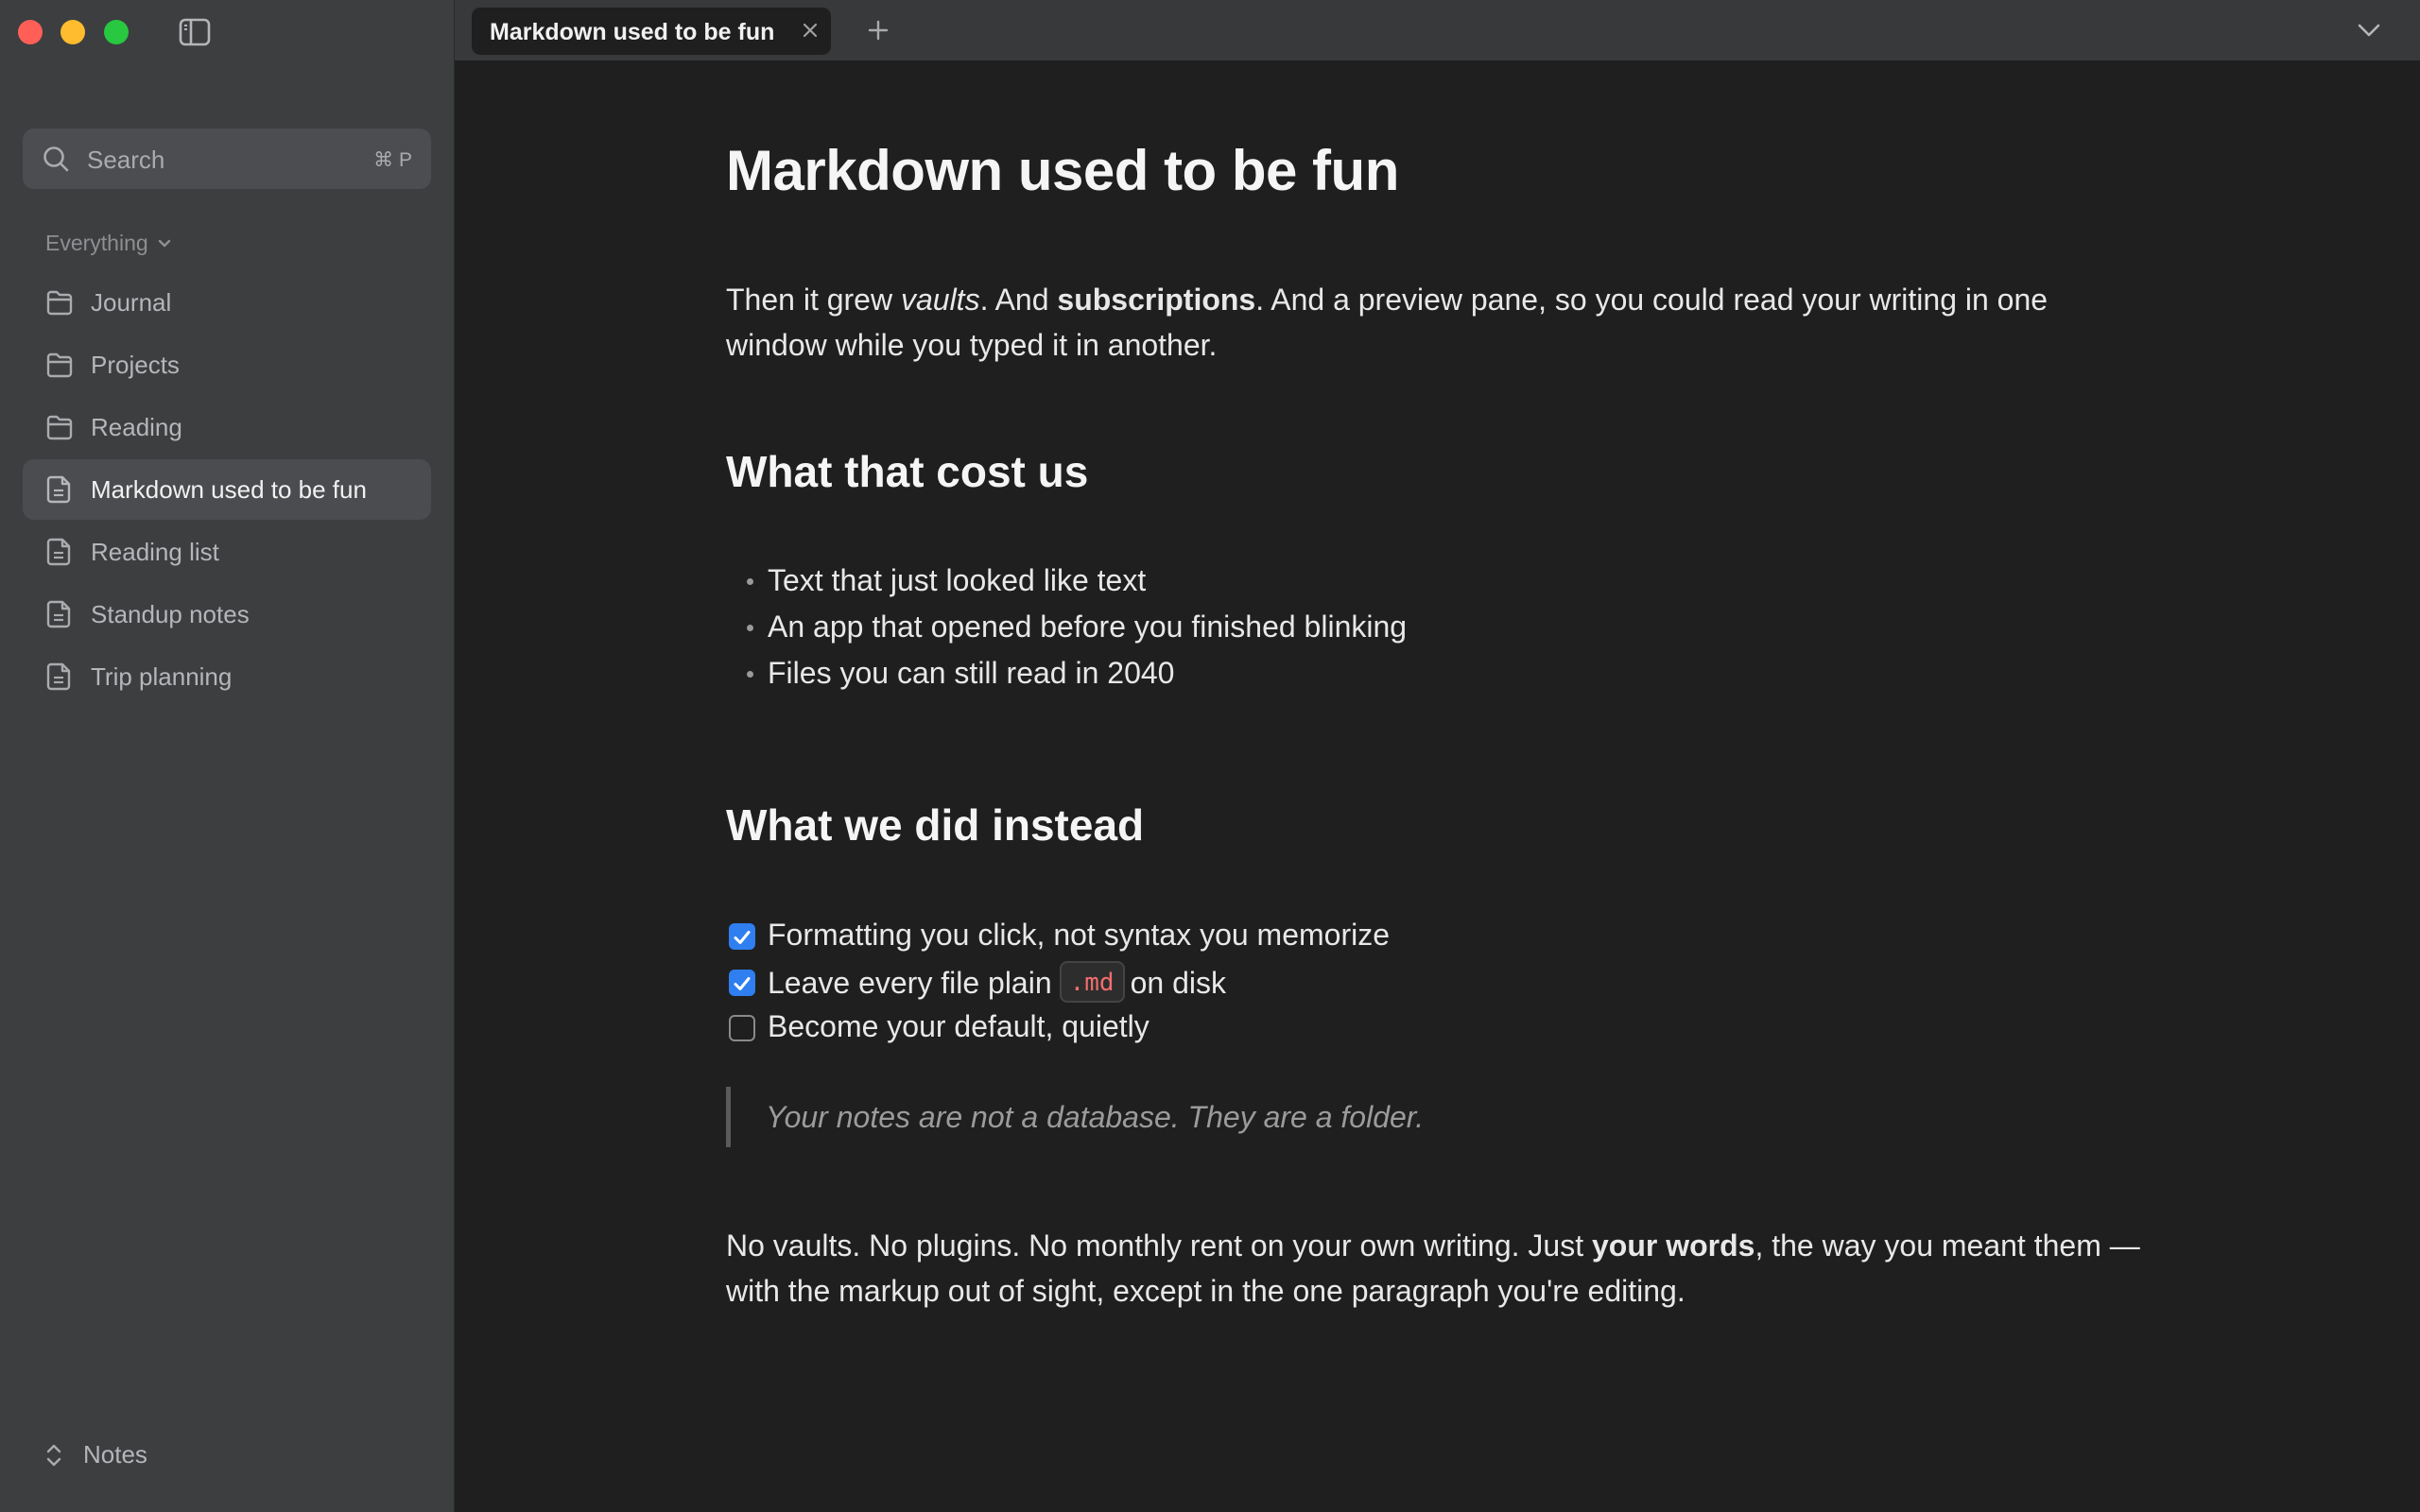 The height and width of the screenshot is (1512, 2420). What do you see at coordinates (392, 160) in the screenshot?
I see `search-shortcut: ⌘ P` at bounding box center [392, 160].